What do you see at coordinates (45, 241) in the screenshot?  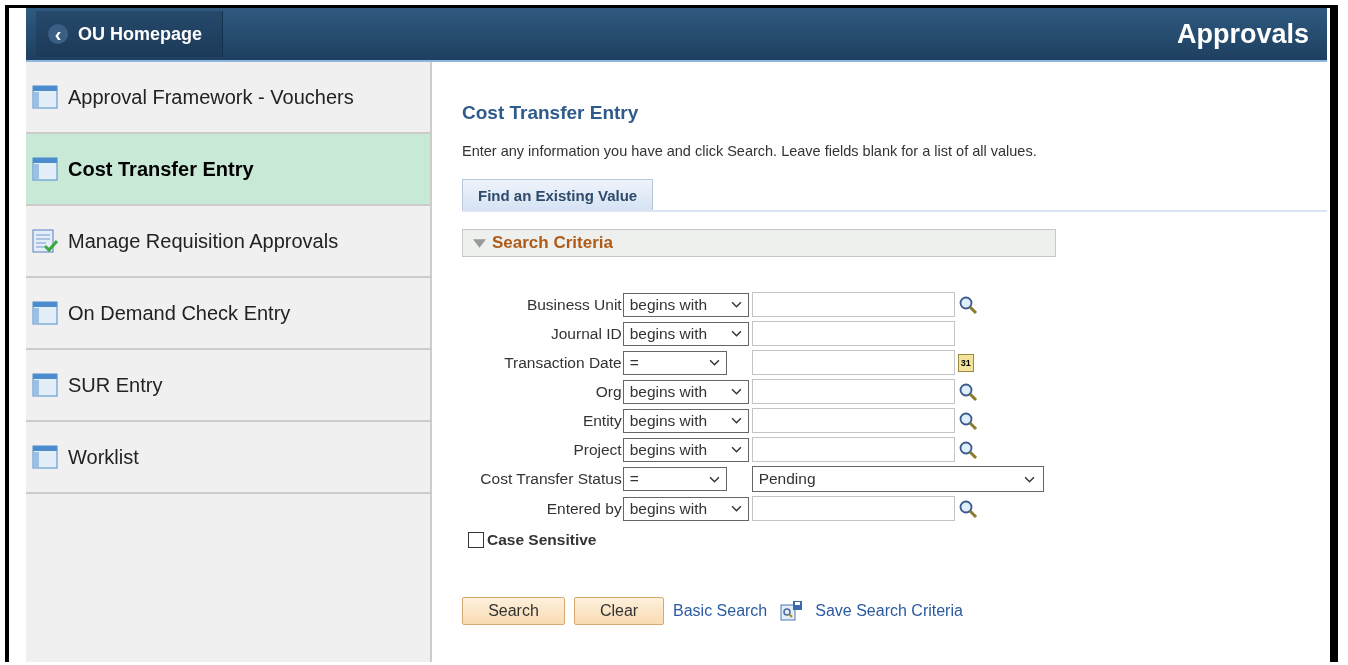 I see `checklist-icon` at bounding box center [45, 241].